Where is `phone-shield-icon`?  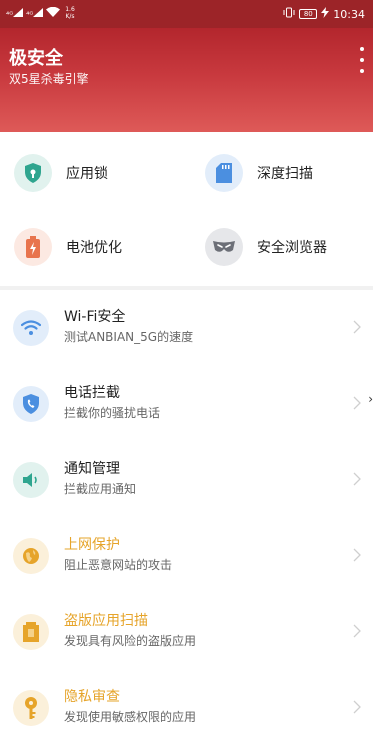 phone-shield-icon is located at coordinates (31, 404).